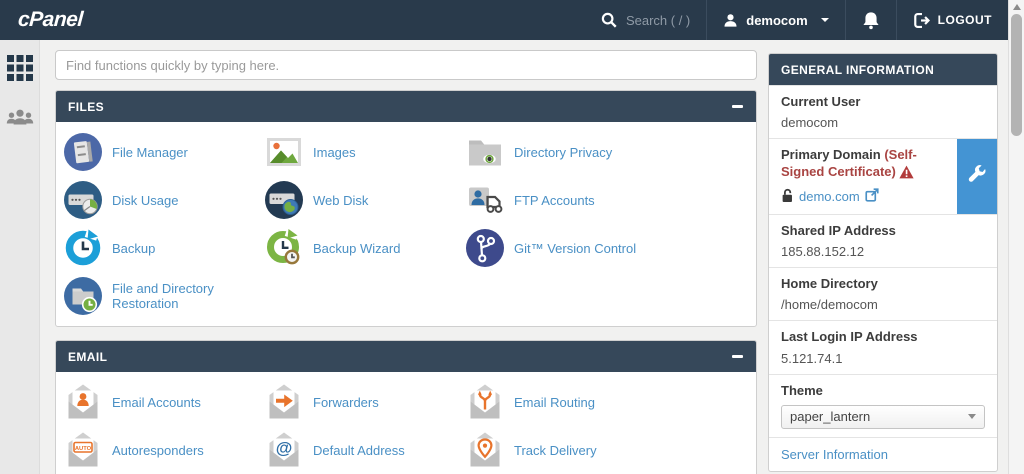 This screenshot has width=1024, height=474. What do you see at coordinates (406, 65) in the screenshot?
I see `quick-find-input` at bounding box center [406, 65].